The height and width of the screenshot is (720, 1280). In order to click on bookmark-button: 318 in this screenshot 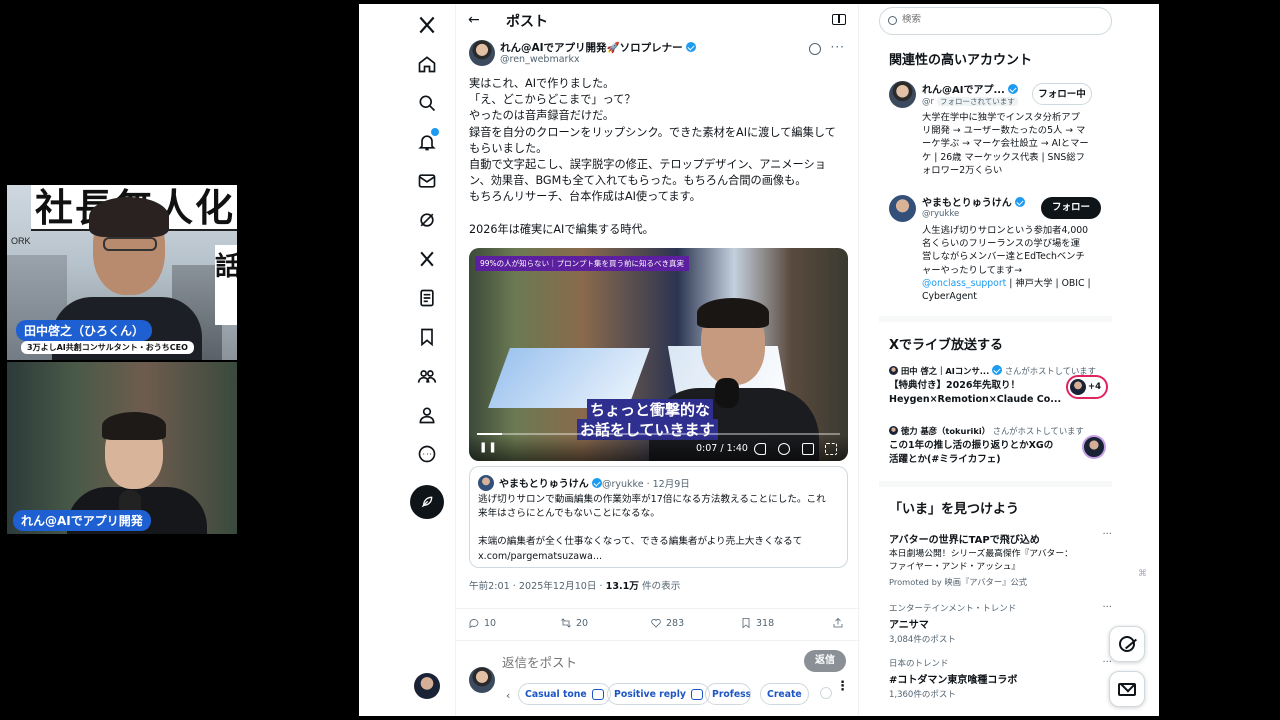, I will do `click(757, 623)`.